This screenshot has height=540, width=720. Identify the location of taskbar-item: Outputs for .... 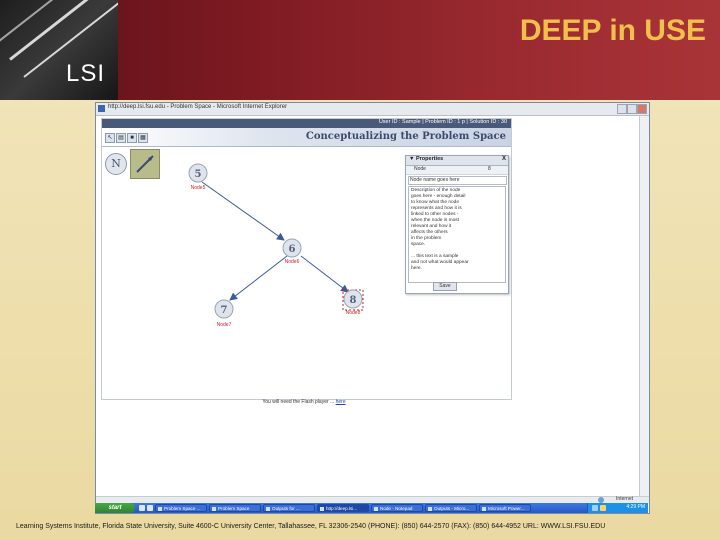
(289, 508).